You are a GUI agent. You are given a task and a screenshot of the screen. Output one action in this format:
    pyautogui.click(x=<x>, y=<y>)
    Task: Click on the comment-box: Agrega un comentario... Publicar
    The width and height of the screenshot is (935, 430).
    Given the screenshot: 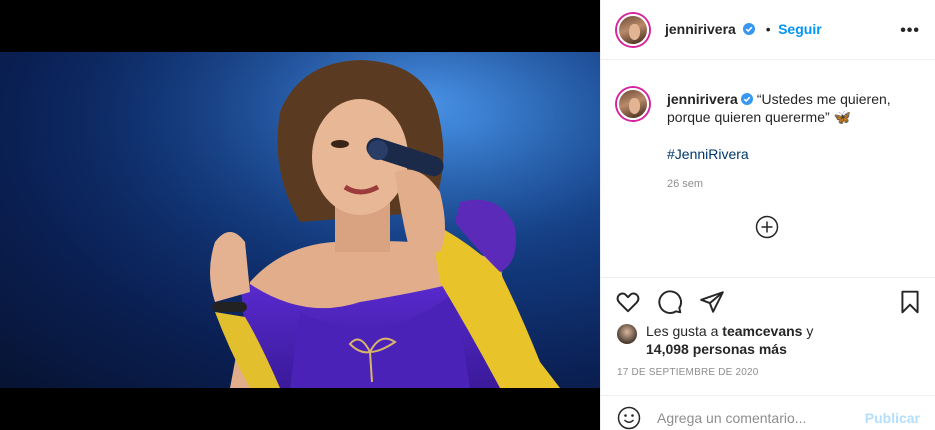 What is the action you would take?
    pyautogui.click(x=768, y=412)
    